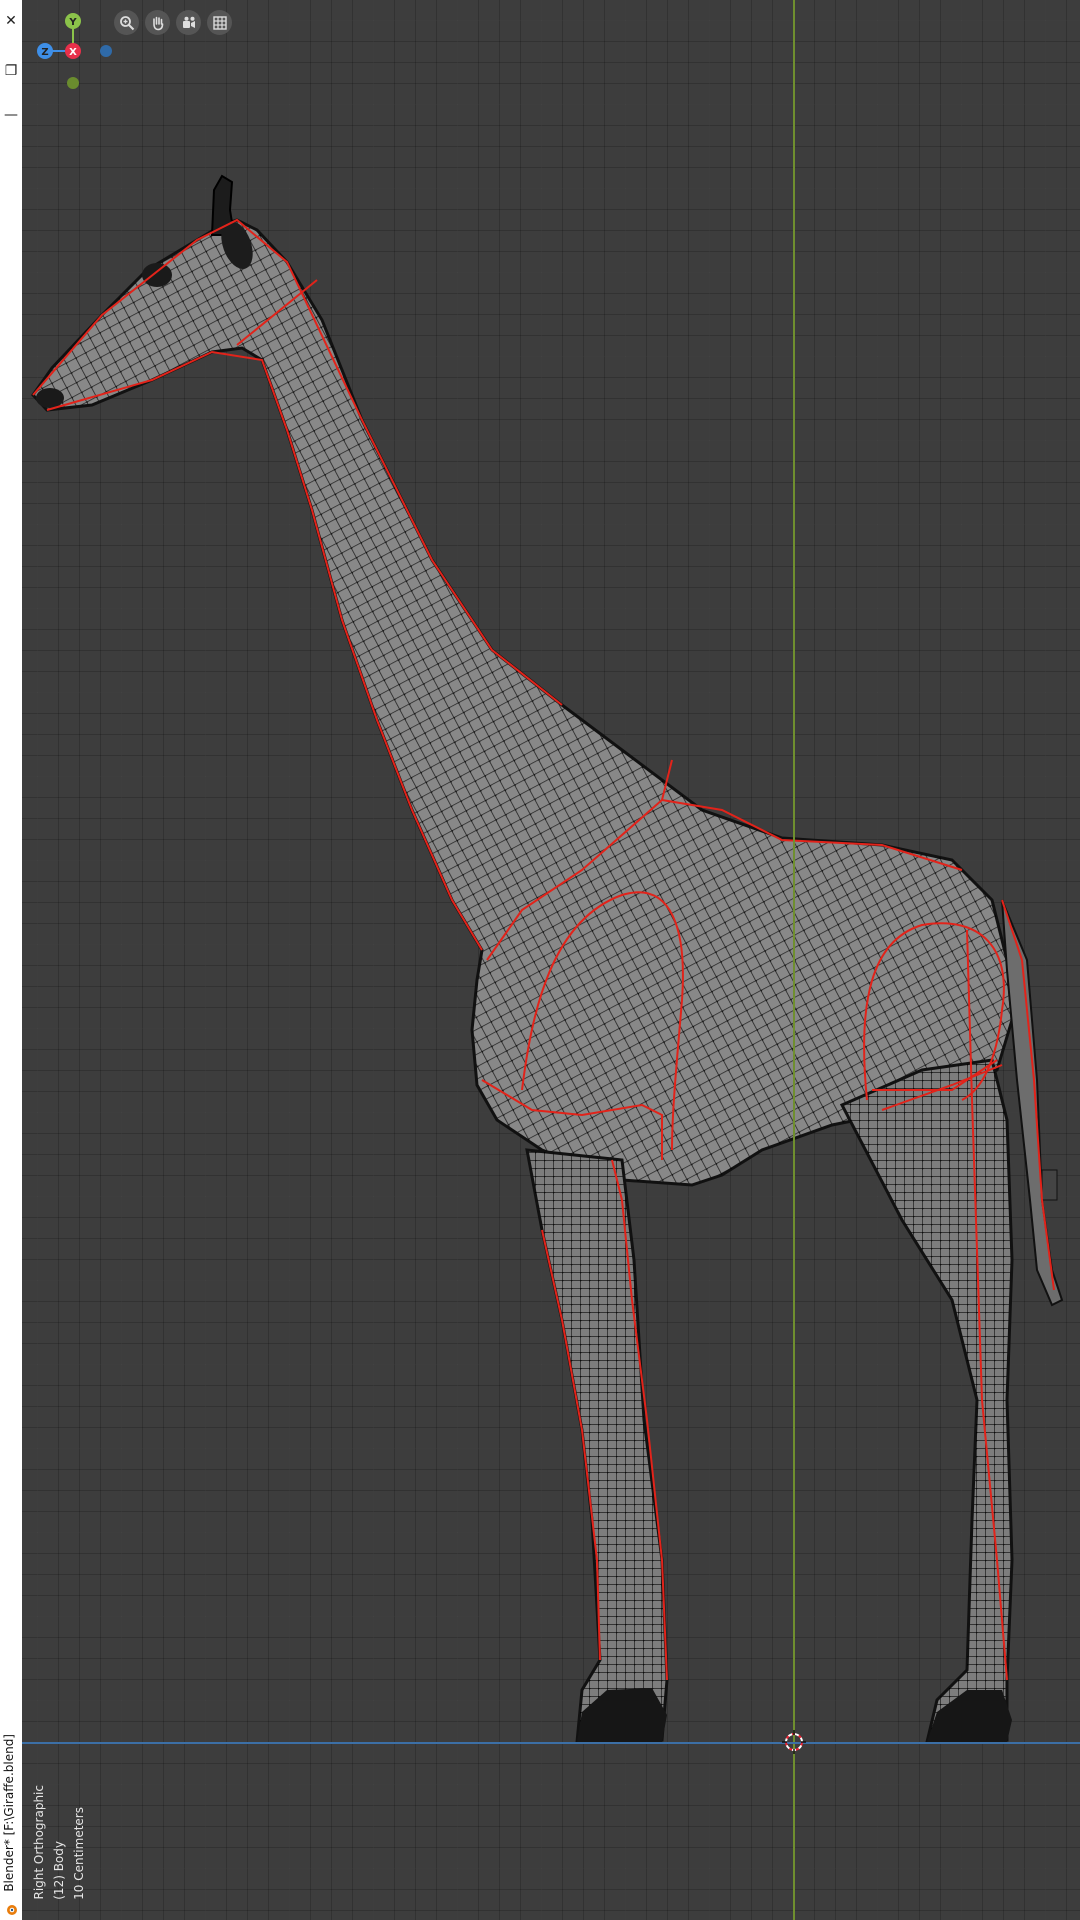  Describe the element at coordinates (73, 52) in the screenshot. I see `gizmo-x-label: X` at that location.